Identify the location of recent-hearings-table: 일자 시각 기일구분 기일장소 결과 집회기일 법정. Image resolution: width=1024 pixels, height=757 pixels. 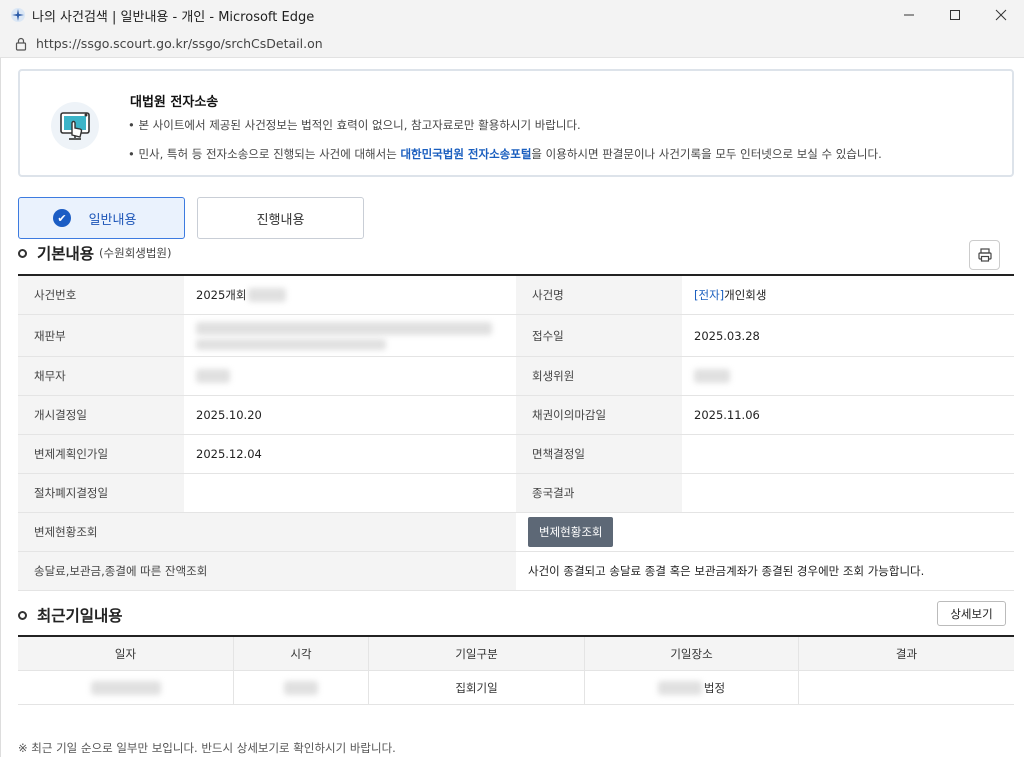
(516, 670).